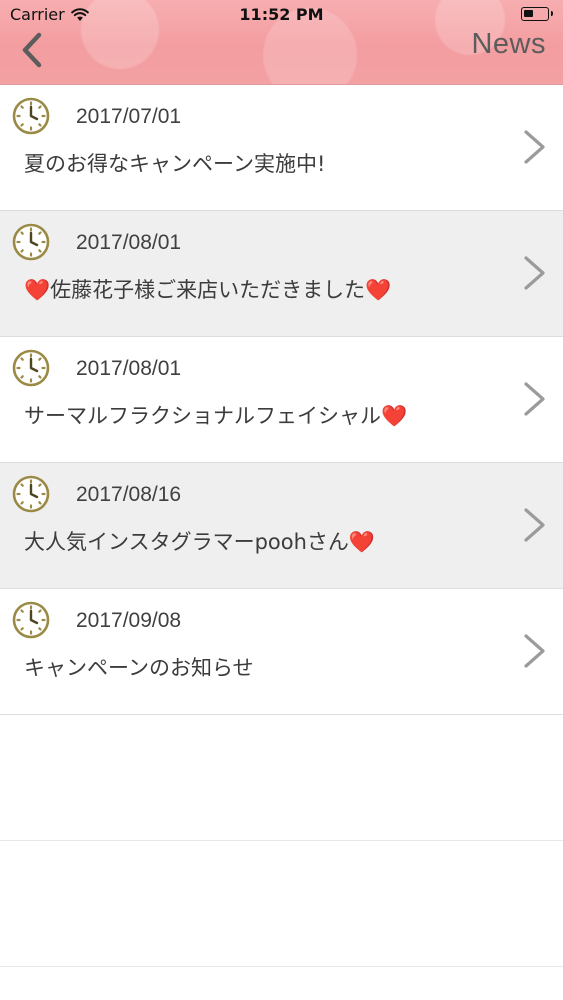  I want to click on chevron-left-icon, so click(32, 50).